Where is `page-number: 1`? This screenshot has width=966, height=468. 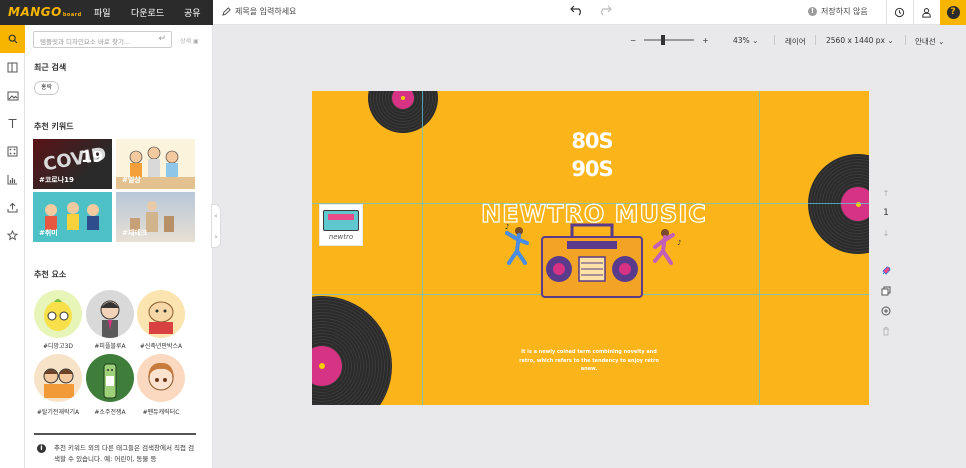 page-number: 1 is located at coordinates (886, 213).